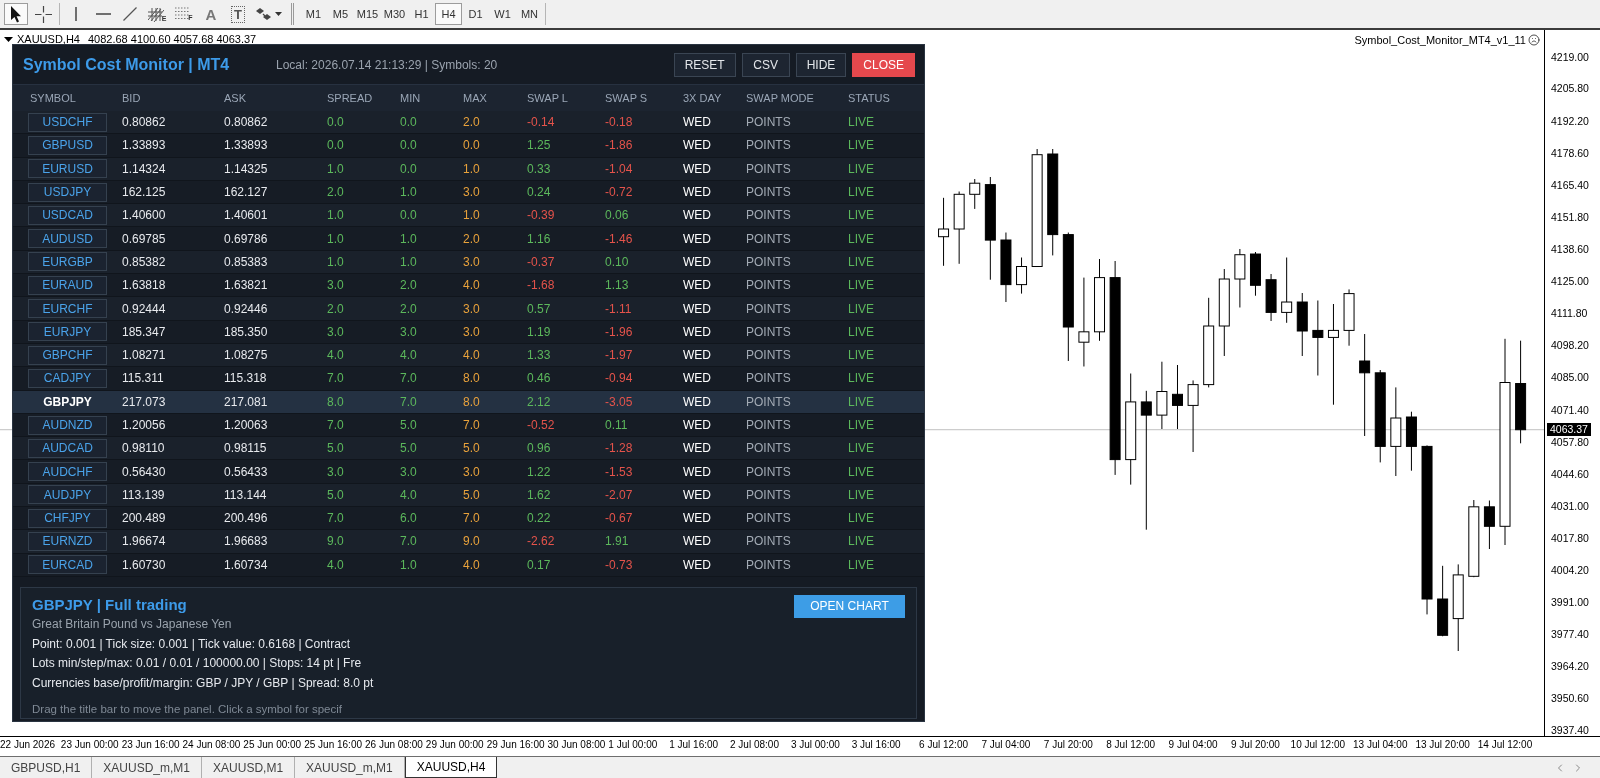  What do you see at coordinates (67, 122) in the screenshot?
I see `symbol-button: USDCHF` at bounding box center [67, 122].